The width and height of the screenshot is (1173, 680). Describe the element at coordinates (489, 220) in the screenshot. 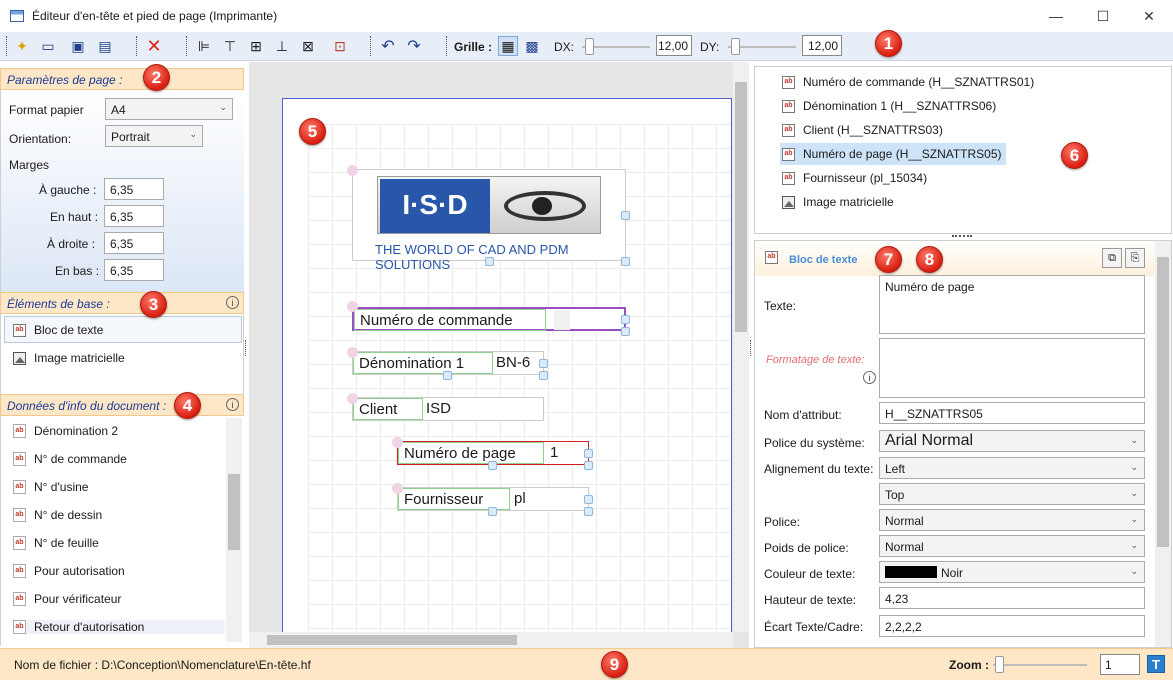

I see `logo-frame: I·S·D THE WORLD OF CAD AND PDM SOLUTIONS` at that location.